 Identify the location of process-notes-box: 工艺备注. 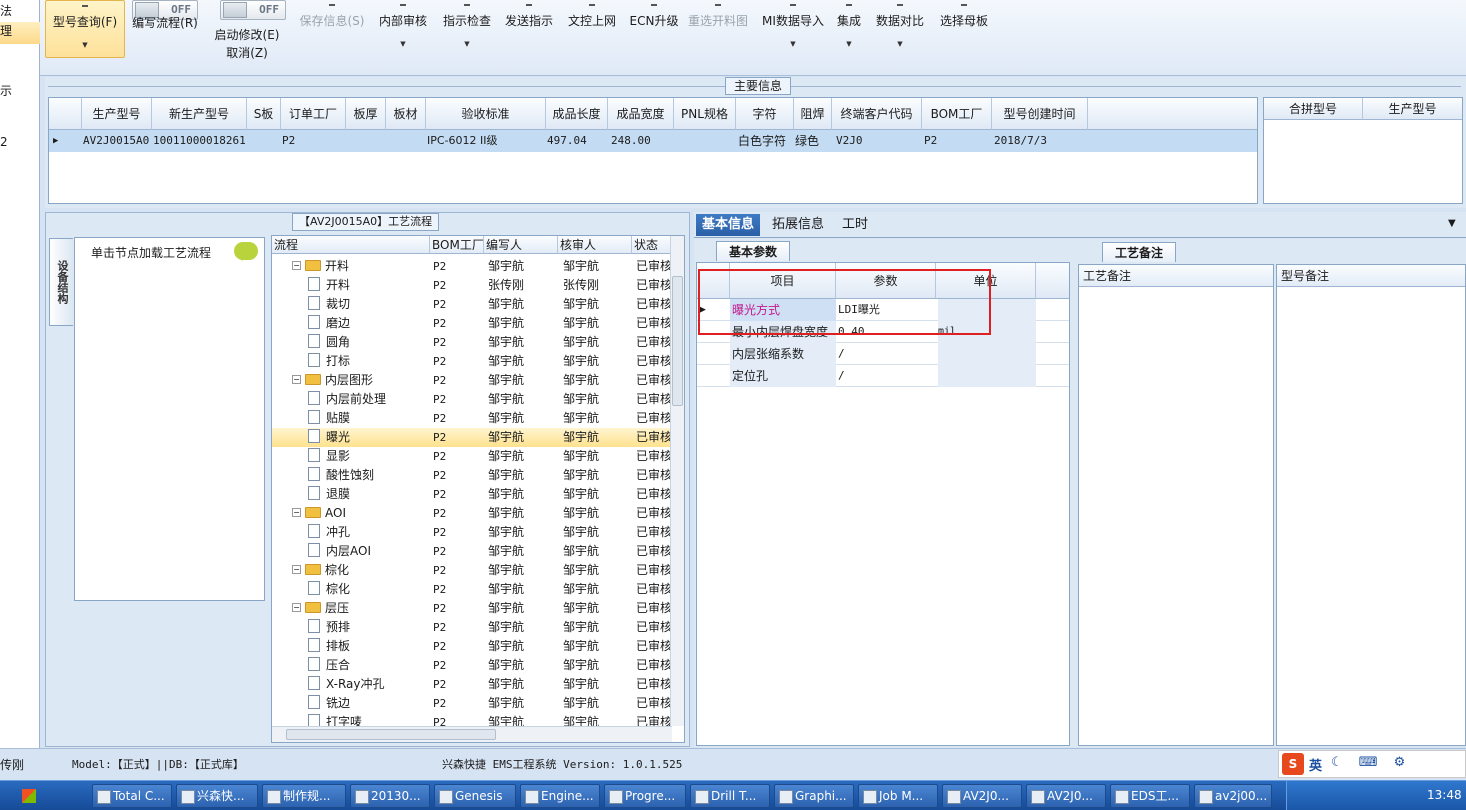
(1176, 505).